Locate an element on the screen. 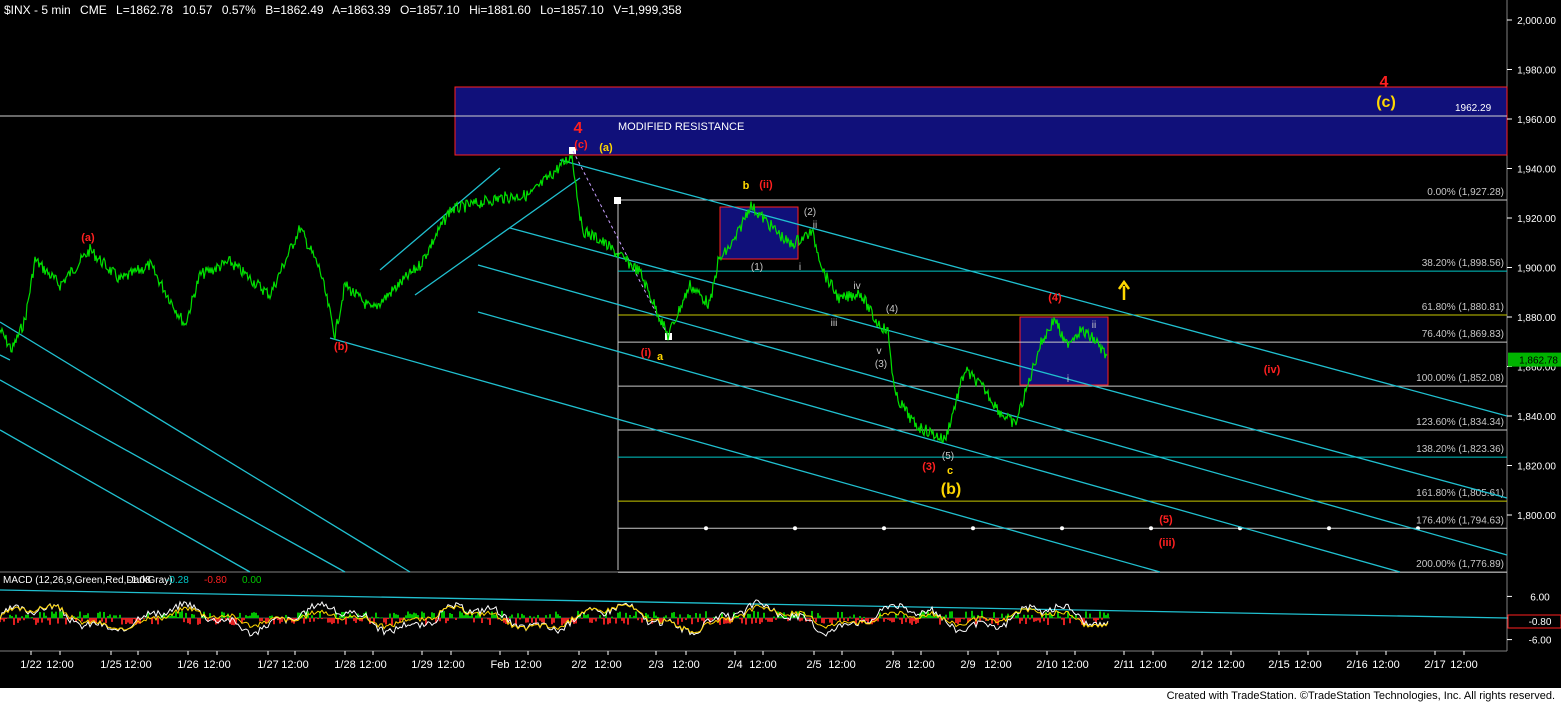 The height and width of the screenshot is (705, 1561). macd-value: -0.28 is located at coordinates (177, 580).